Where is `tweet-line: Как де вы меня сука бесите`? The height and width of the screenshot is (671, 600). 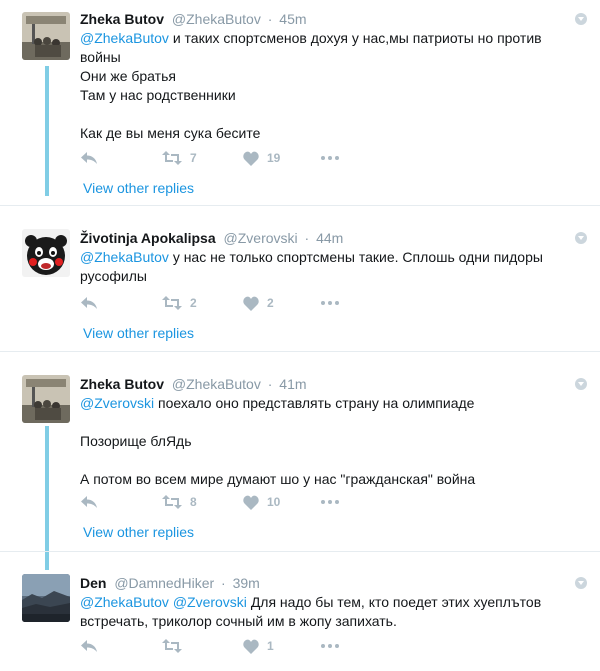 tweet-line: Как де вы меня сука бесите is located at coordinates (170, 133).